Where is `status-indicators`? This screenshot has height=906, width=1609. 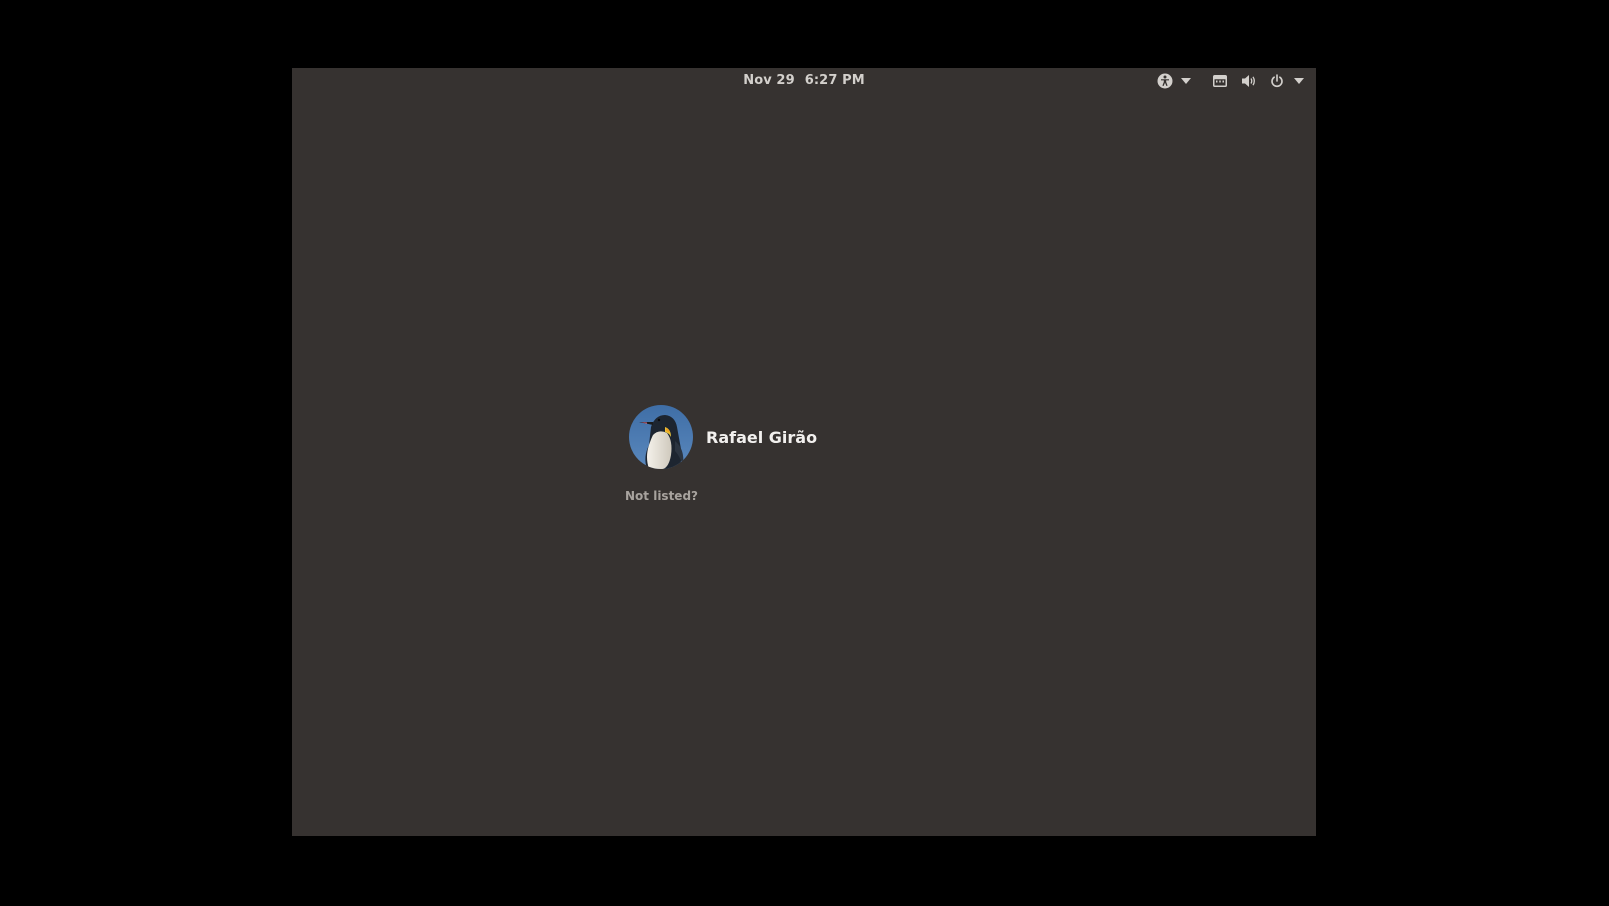 status-indicators is located at coordinates (1230, 81).